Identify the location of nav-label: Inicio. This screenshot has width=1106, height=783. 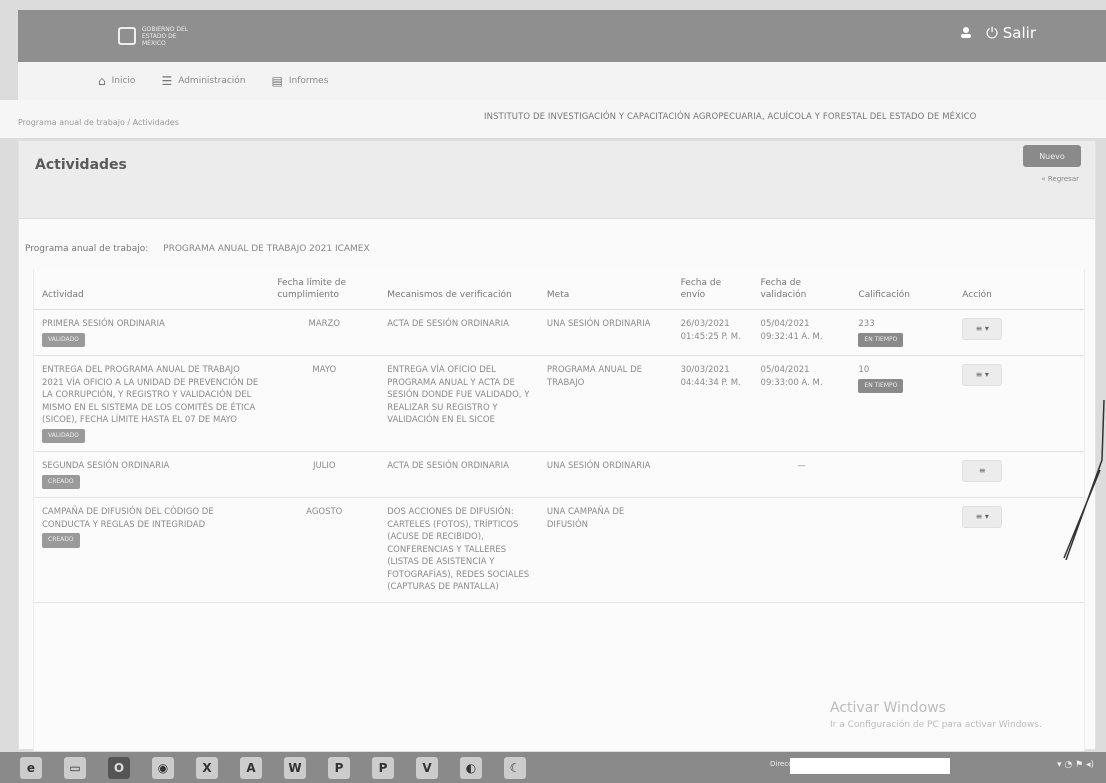
(123, 81).